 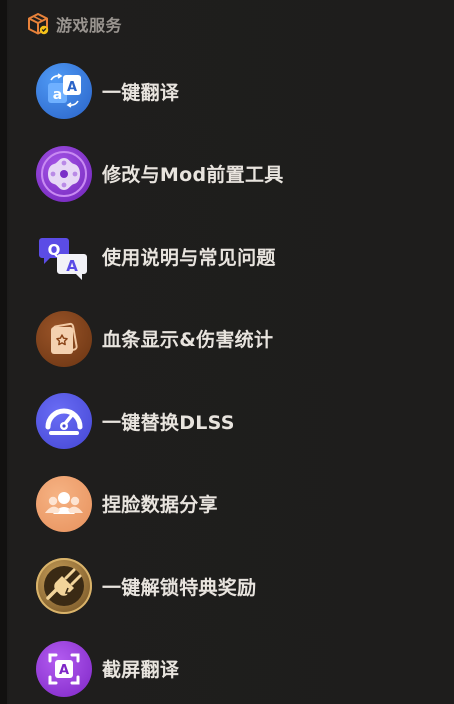 What do you see at coordinates (193, 175) in the screenshot?
I see `service-label: 修改与Mod前置工具` at bounding box center [193, 175].